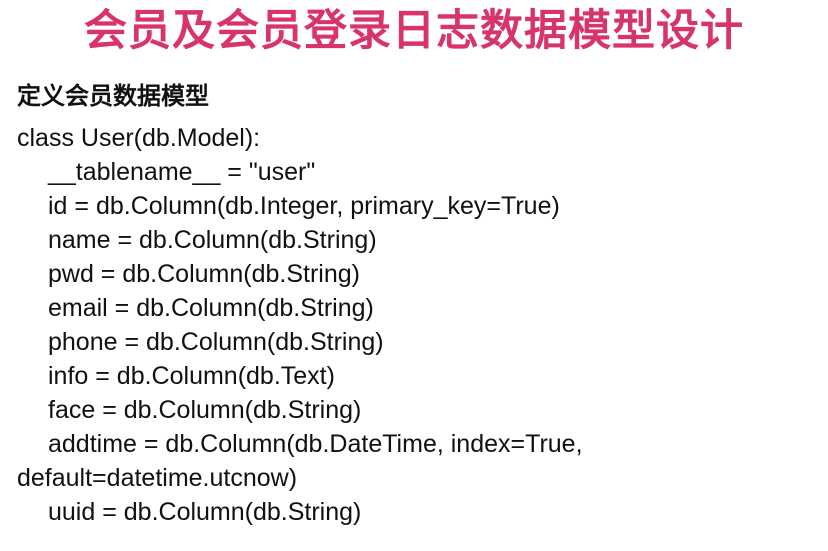 The width and height of the screenshot is (828, 551). Describe the element at coordinates (182, 172) in the screenshot. I see `code-line-tablename: __tablename__ = "user"` at that location.